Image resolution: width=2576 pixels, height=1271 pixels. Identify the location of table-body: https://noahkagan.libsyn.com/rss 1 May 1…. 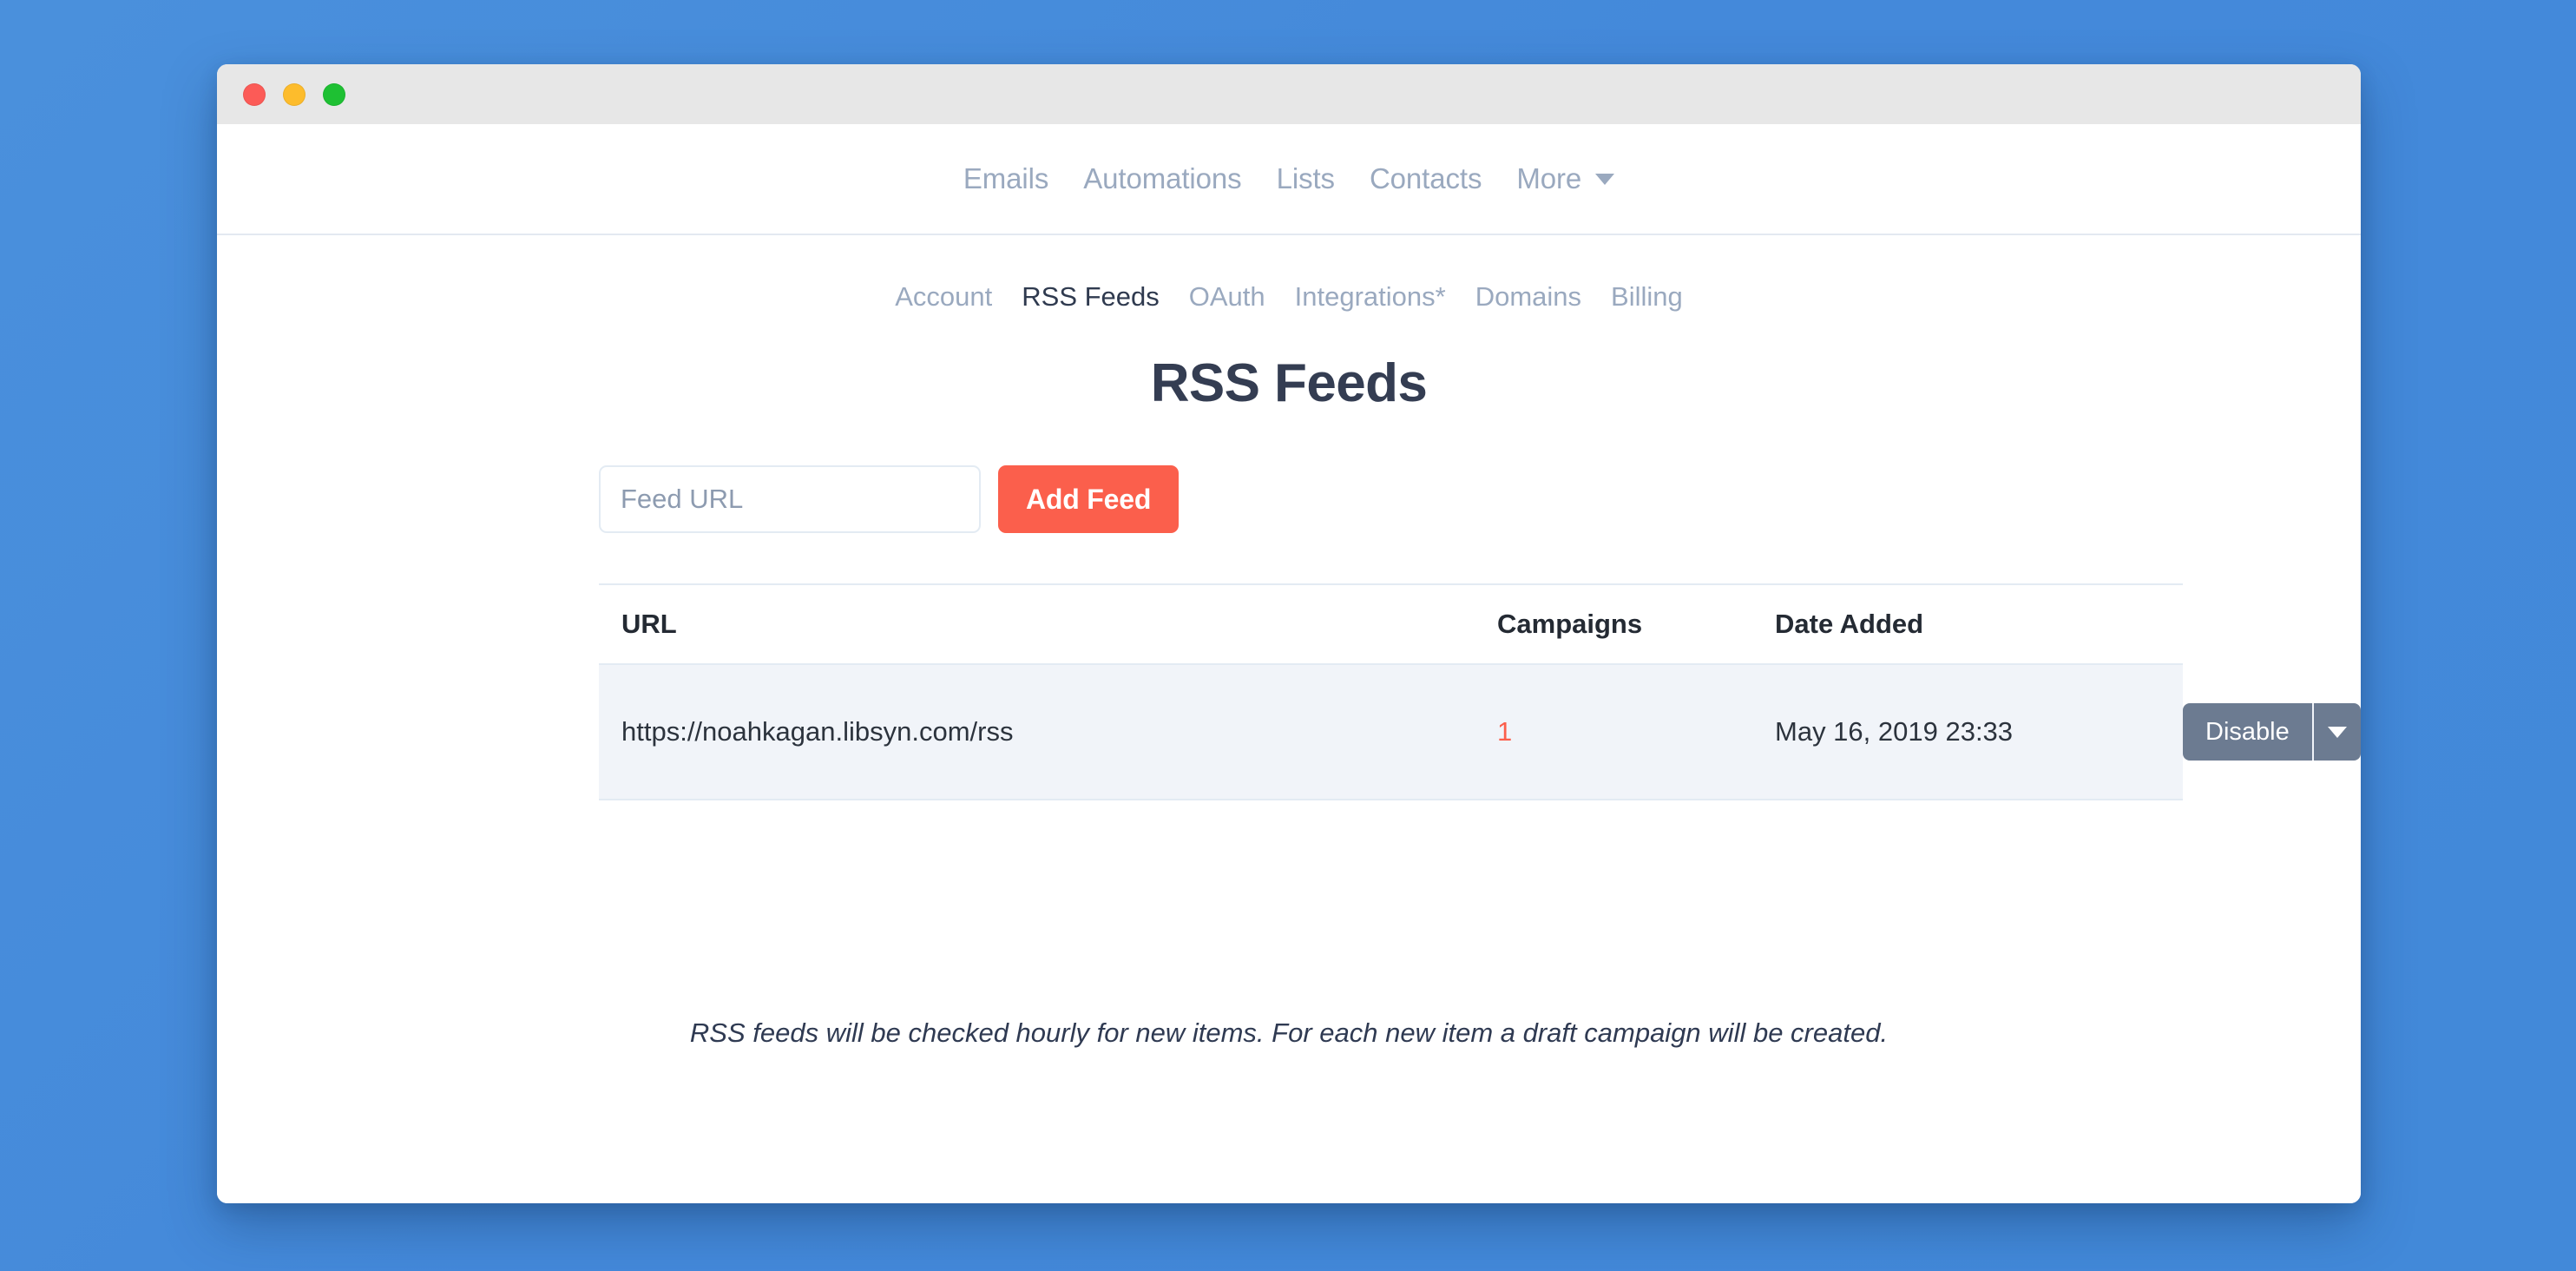
(1480, 732).